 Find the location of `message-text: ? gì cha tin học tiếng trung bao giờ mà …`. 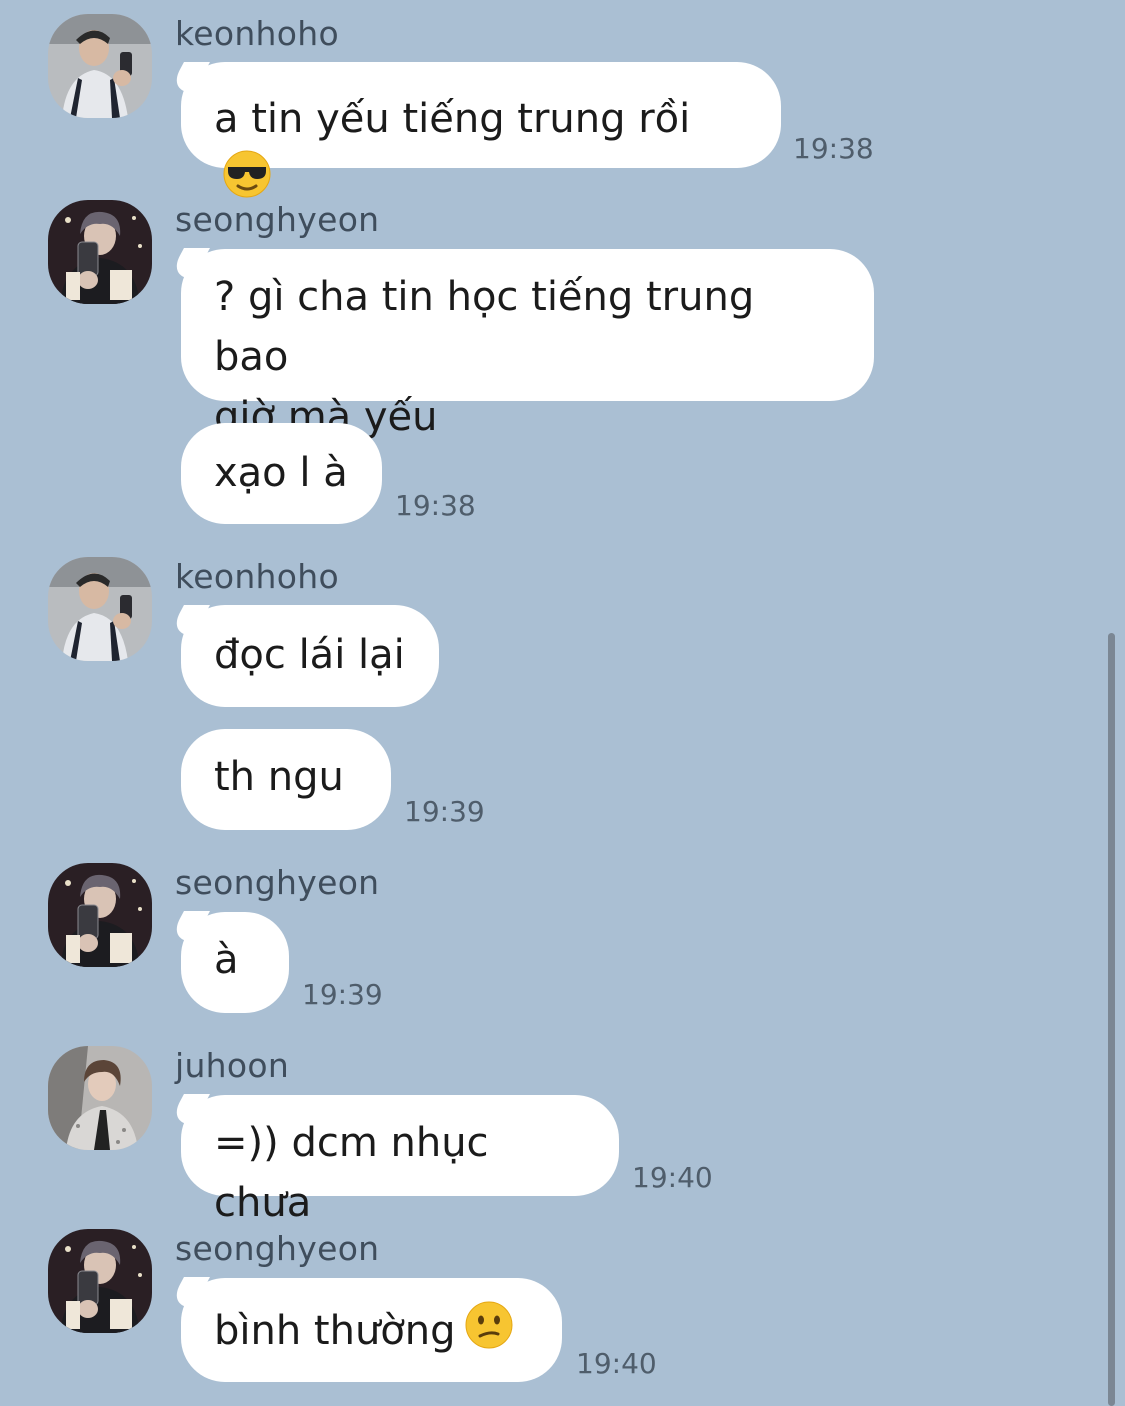

message-text: ? gì cha tin học tiếng trung bao giờ mà … is located at coordinates (484, 357).